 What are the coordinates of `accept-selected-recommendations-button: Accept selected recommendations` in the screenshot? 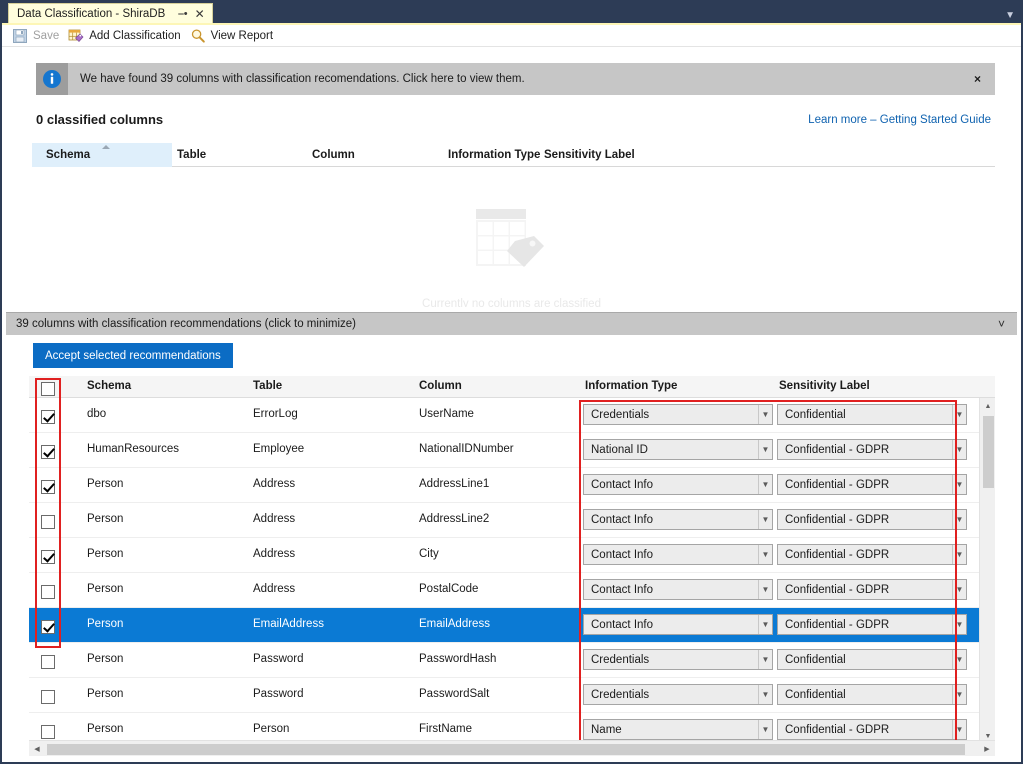 It's located at (133, 355).